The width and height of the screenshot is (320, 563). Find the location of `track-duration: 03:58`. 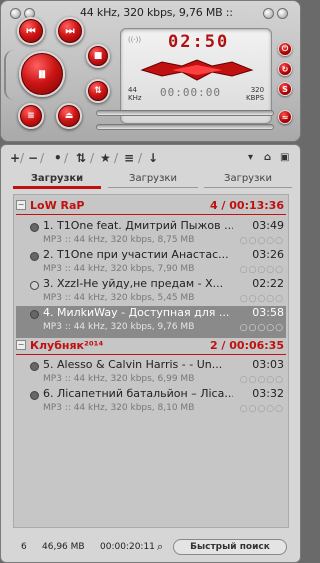

track-duration: 03:58 is located at coordinates (268, 312).